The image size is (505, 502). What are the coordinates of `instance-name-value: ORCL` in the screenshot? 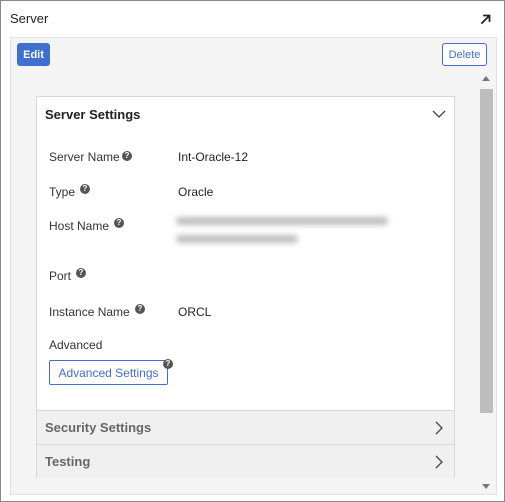 It's located at (195, 312).